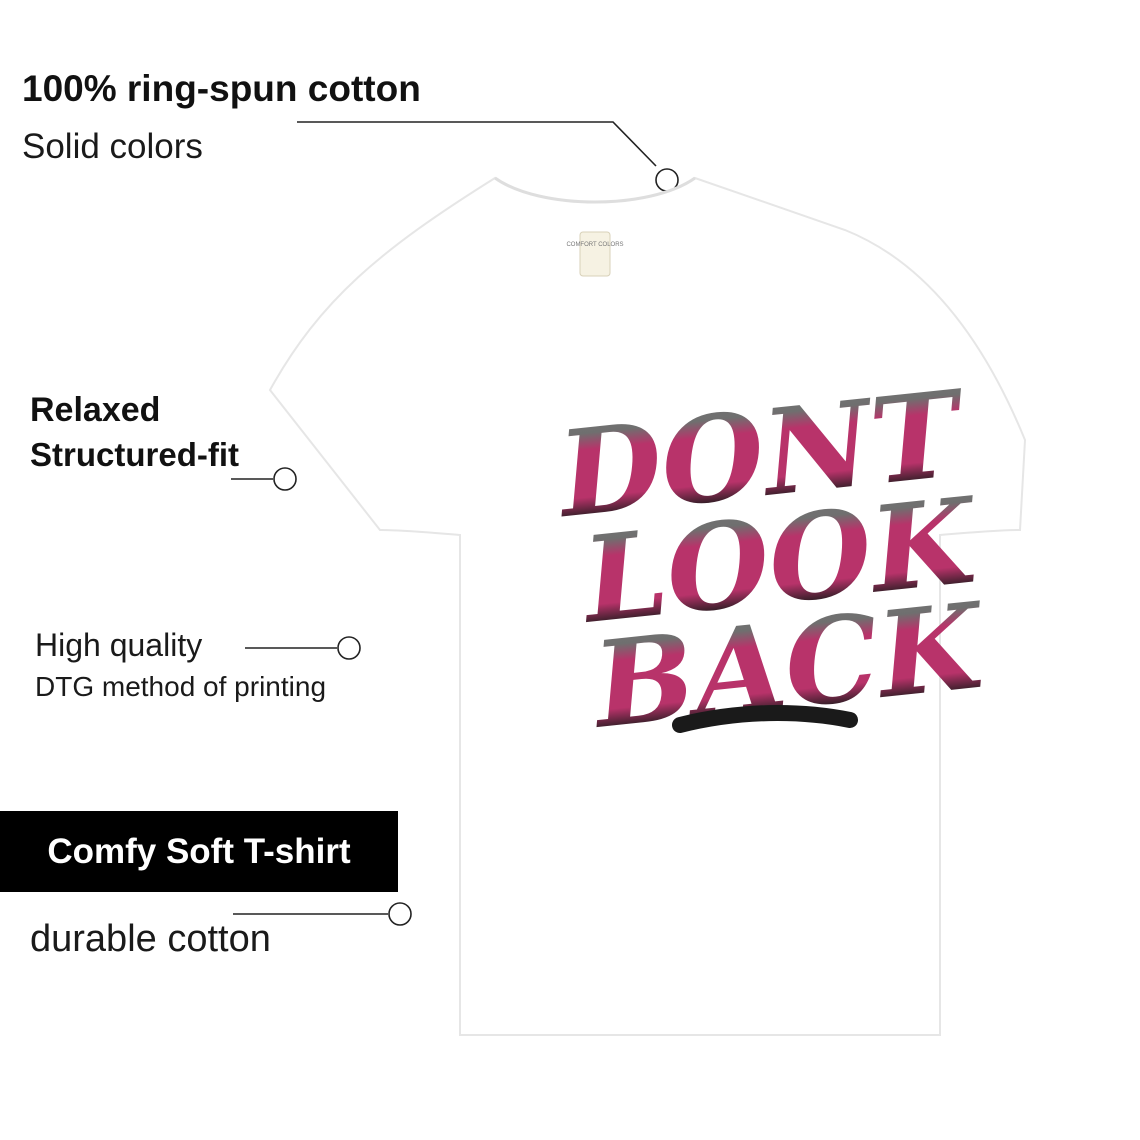 The image size is (1140, 1140). Describe the element at coordinates (221, 88) in the screenshot. I see `feature-1-title: 100% ring-spun cotton` at that location.